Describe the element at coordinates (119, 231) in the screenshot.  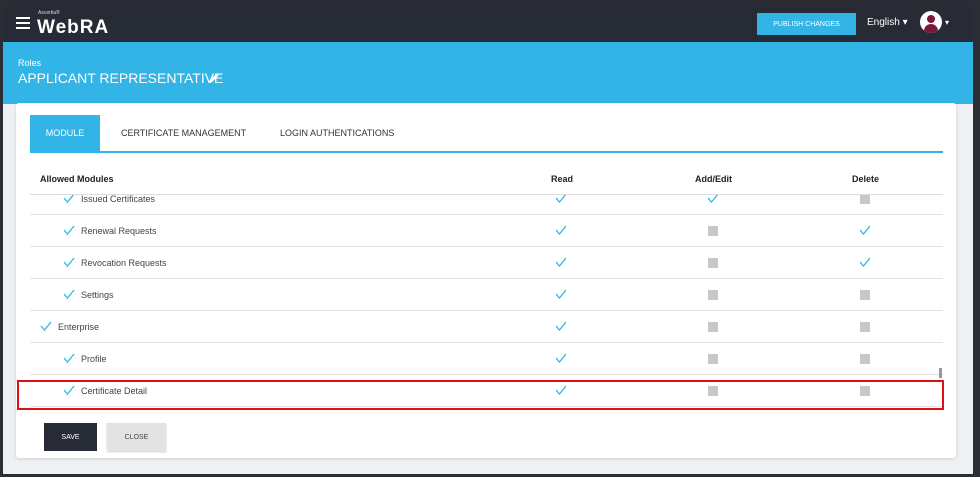
I see `module-label: Renewal Requests` at that location.